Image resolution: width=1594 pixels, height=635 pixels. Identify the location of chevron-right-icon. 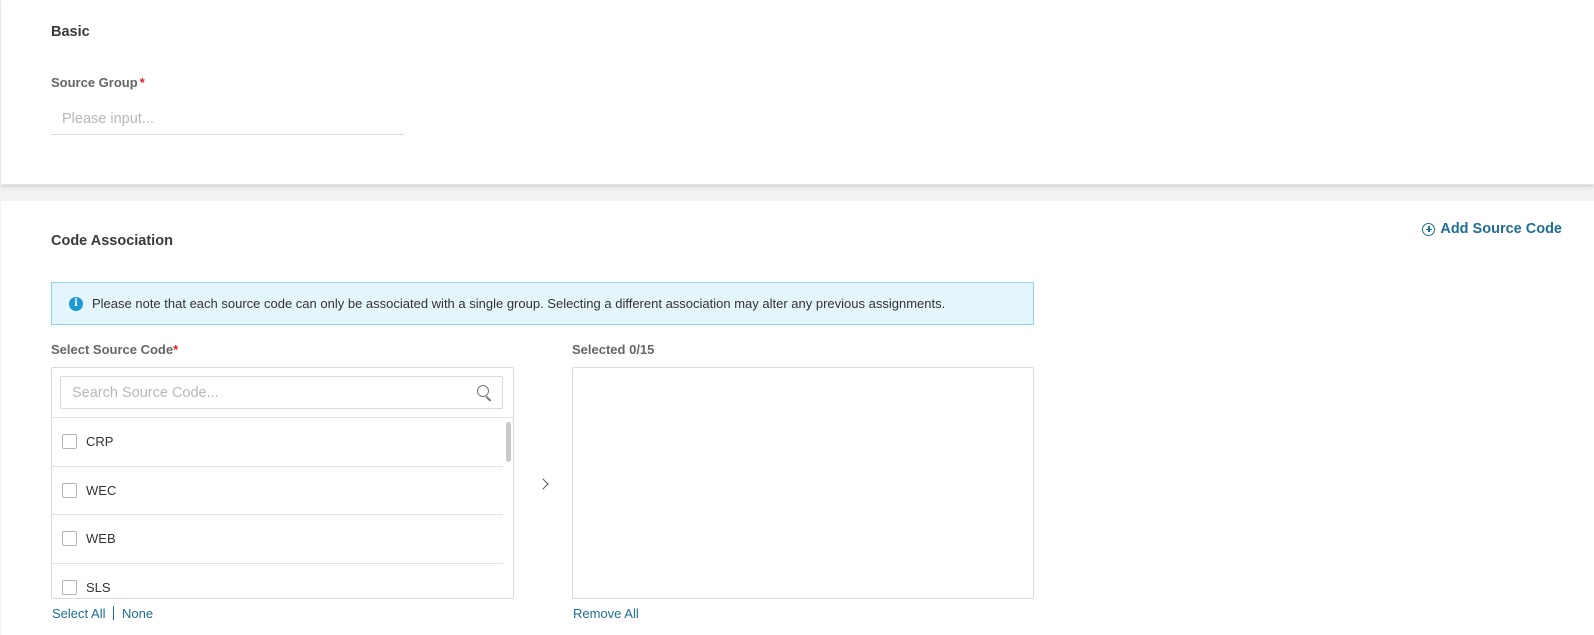
(544, 484).